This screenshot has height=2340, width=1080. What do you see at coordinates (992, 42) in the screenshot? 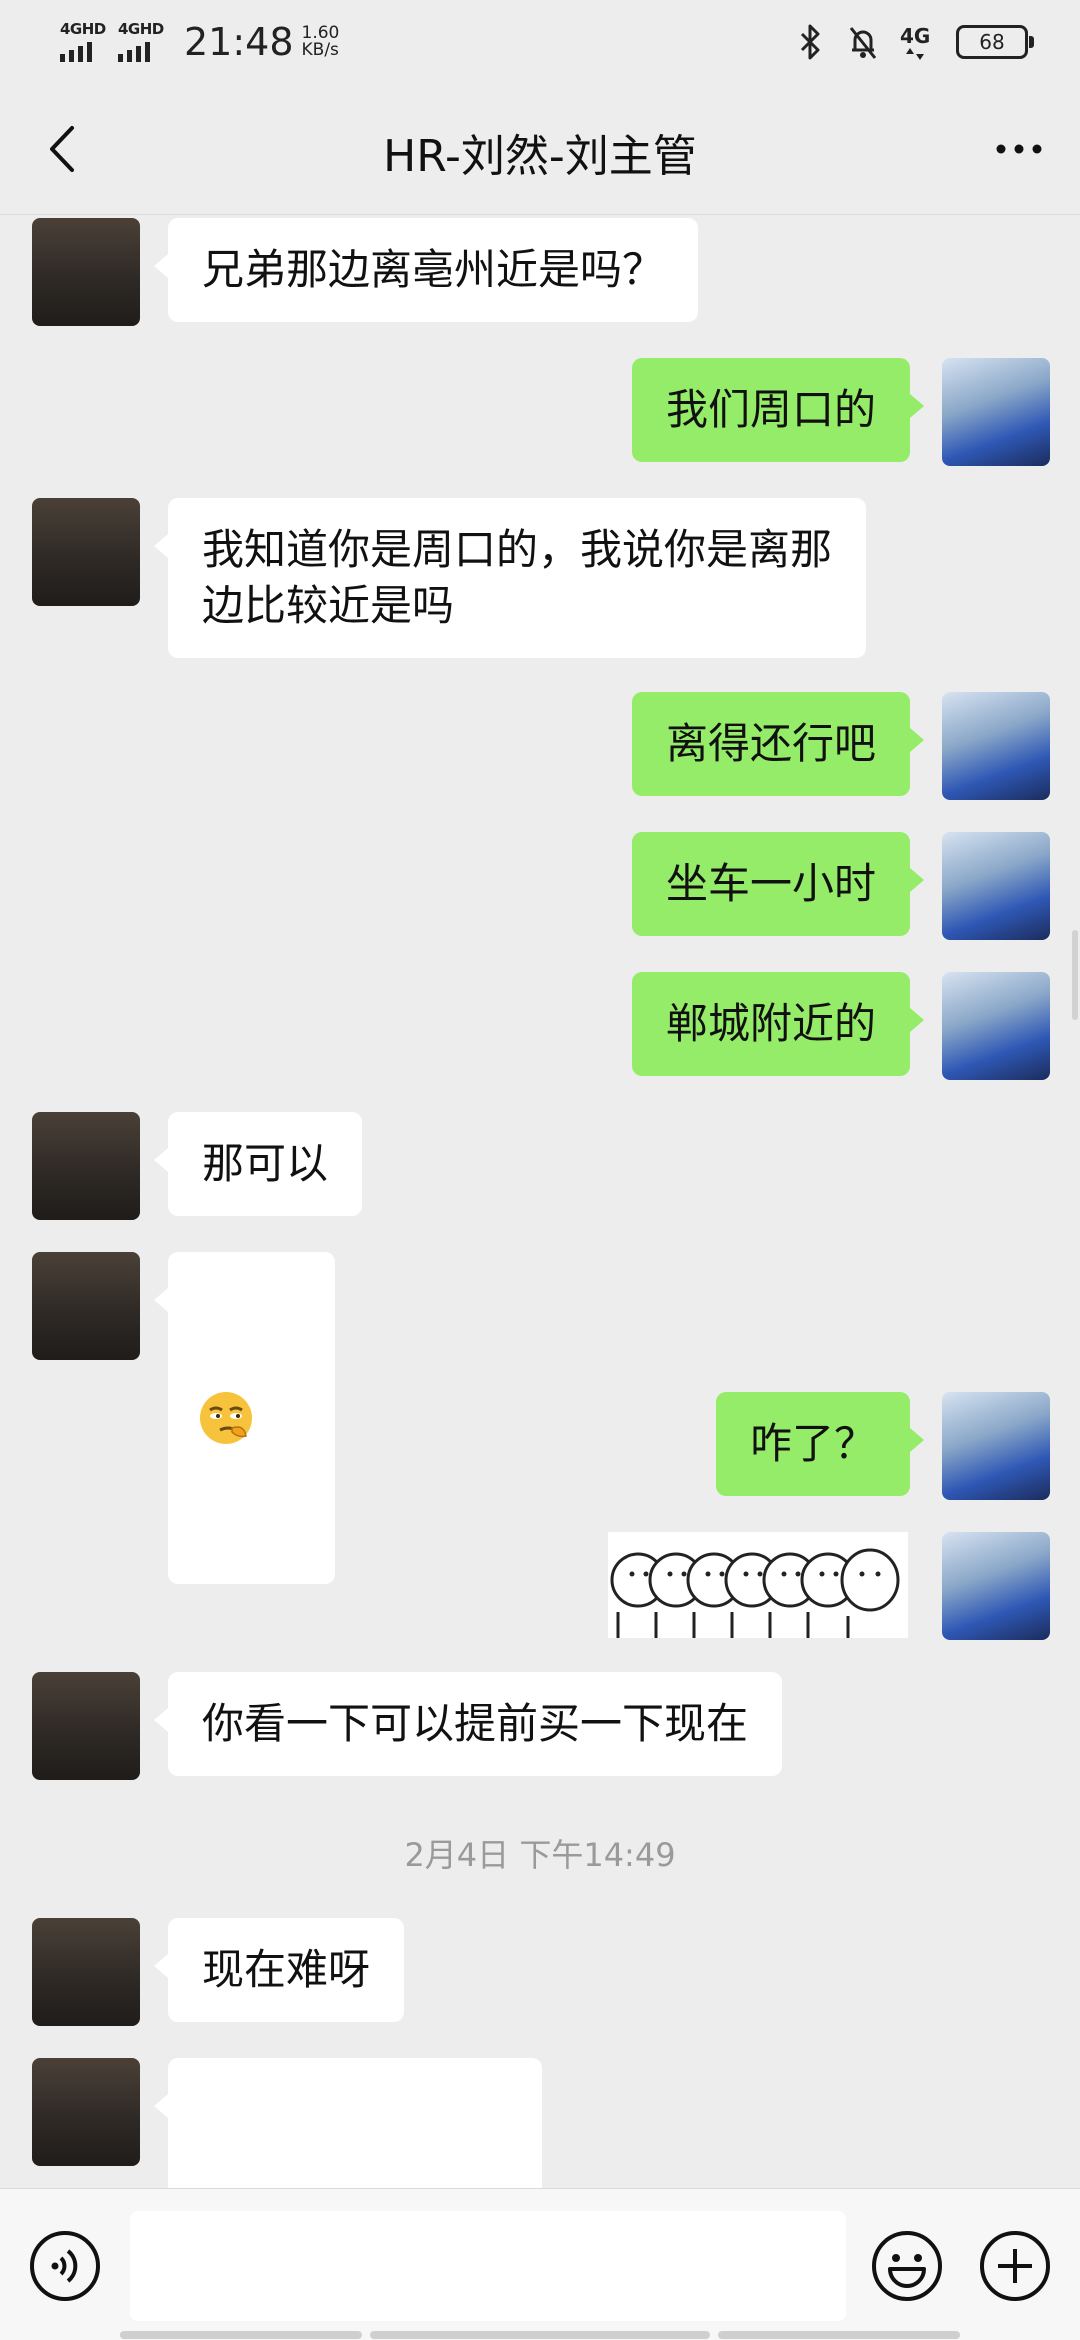
I see `battery-level: 68` at bounding box center [992, 42].